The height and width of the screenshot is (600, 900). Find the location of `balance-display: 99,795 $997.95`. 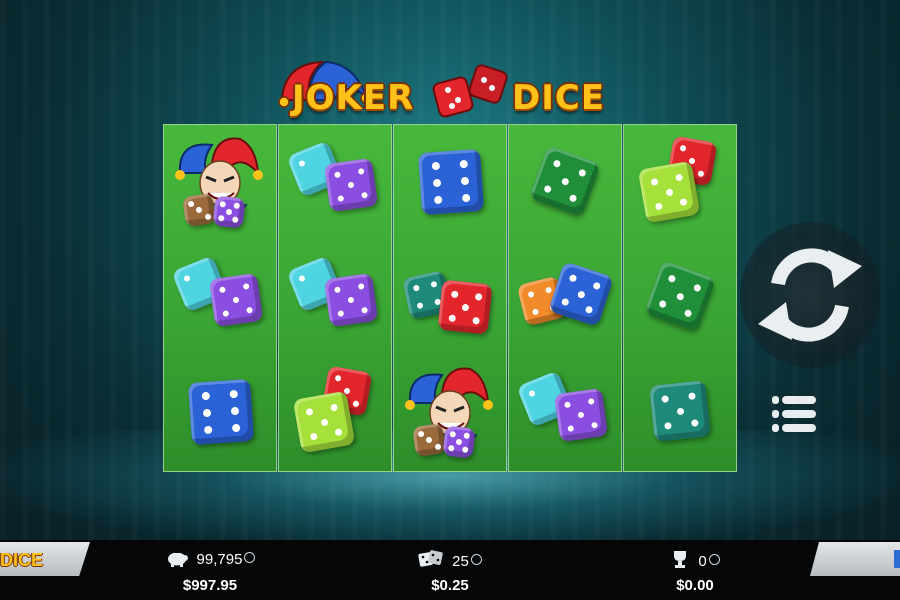

balance-display: 99,795 $997.95 is located at coordinates (210, 572).